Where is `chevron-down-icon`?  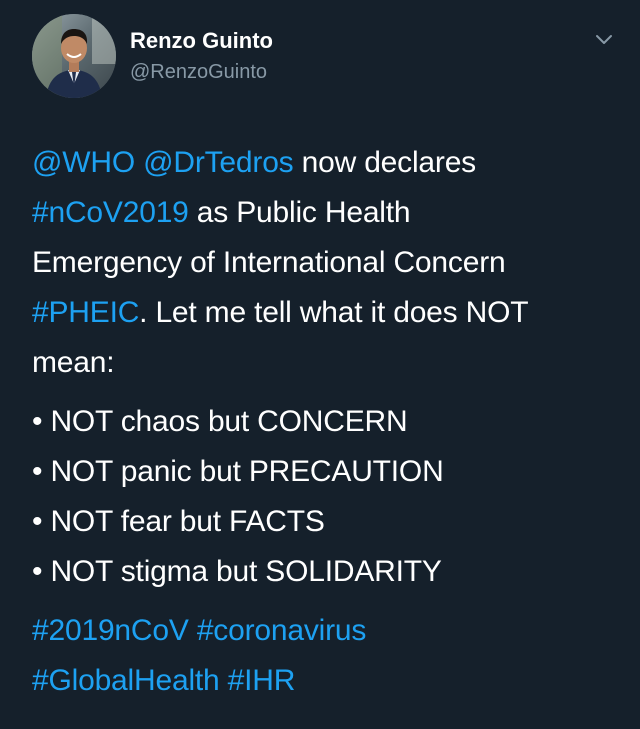 chevron-down-icon is located at coordinates (604, 40).